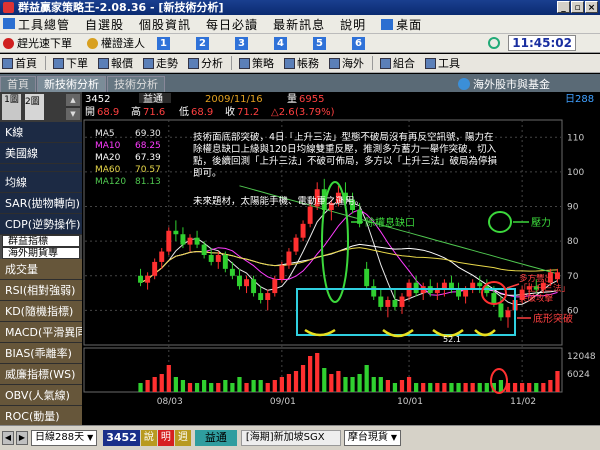 This screenshot has width=600, height=450. What do you see at coordinates (69, 63) in the screenshot?
I see `toolbar-order: 下單` at bounding box center [69, 63].